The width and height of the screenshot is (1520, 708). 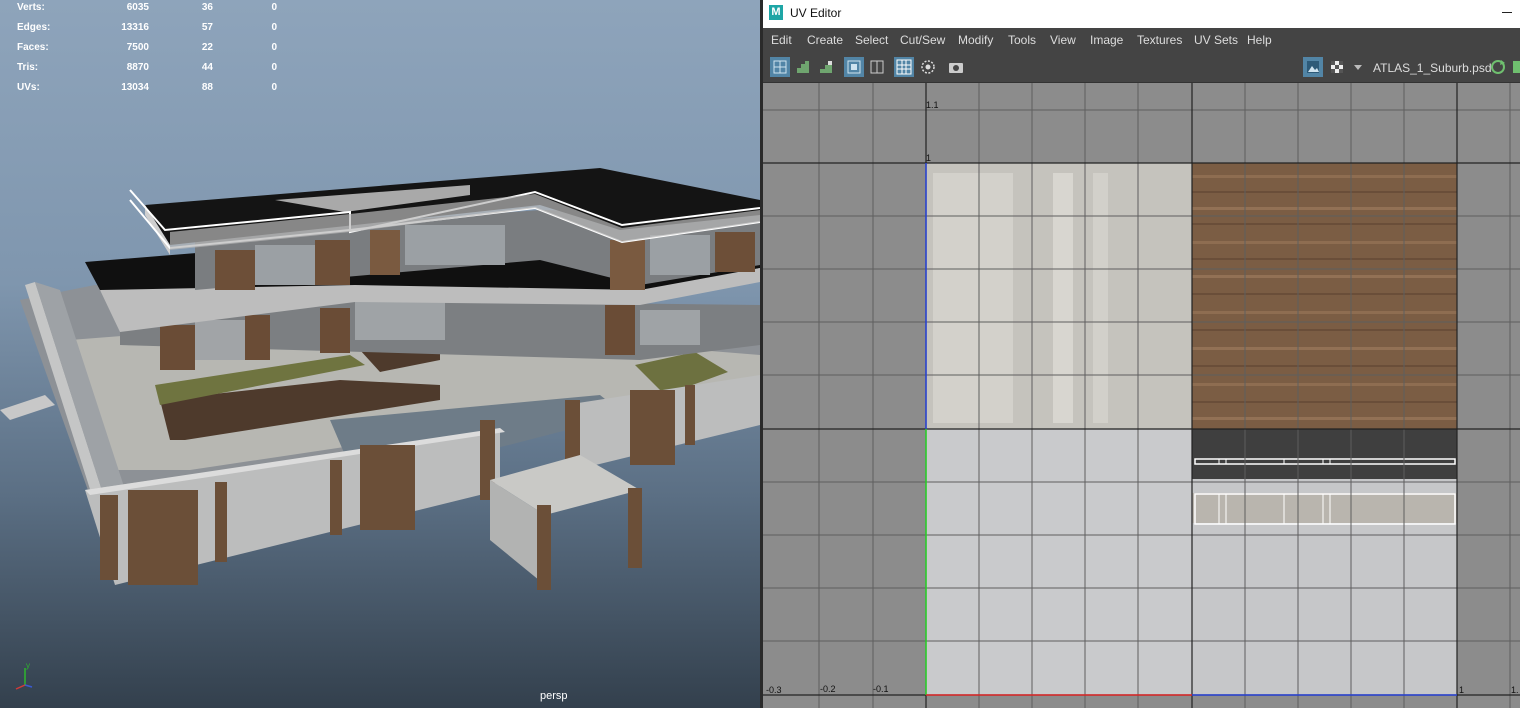 What do you see at coordinates (774, 690) in the screenshot?
I see `u-label-m03: -0.3` at bounding box center [774, 690].